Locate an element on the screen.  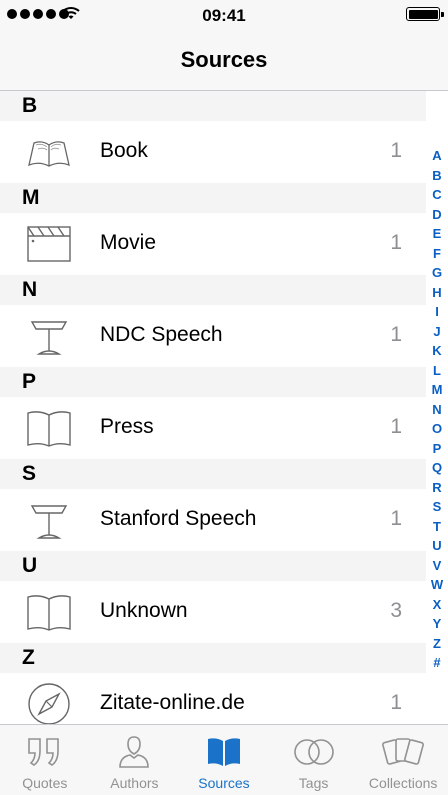
index-letter: B is located at coordinates (436, 176).